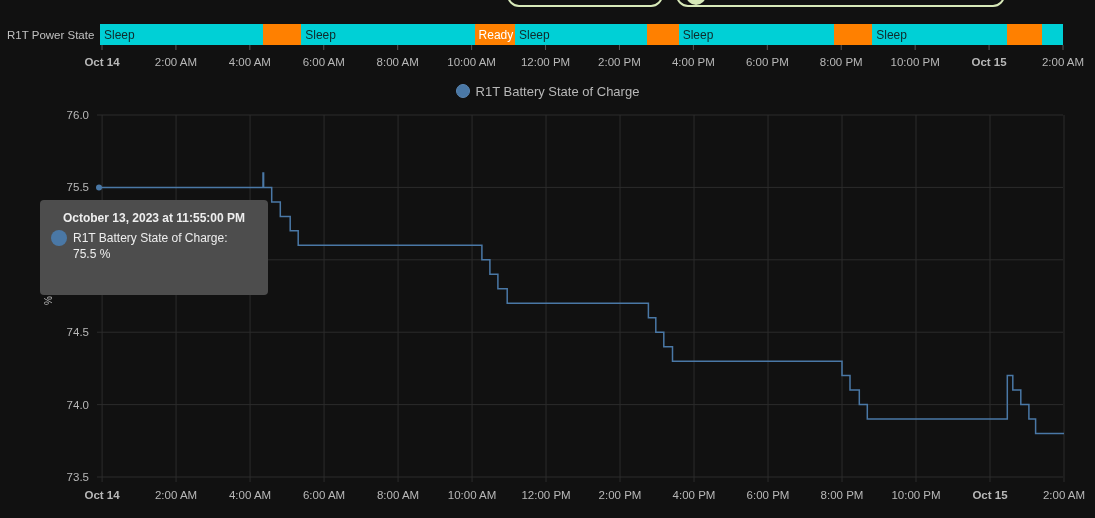 The height and width of the screenshot is (518, 1095). What do you see at coordinates (102, 62) in the screenshot?
I see `time-tick-label: Oct 14` at bounding box center [102, 62].